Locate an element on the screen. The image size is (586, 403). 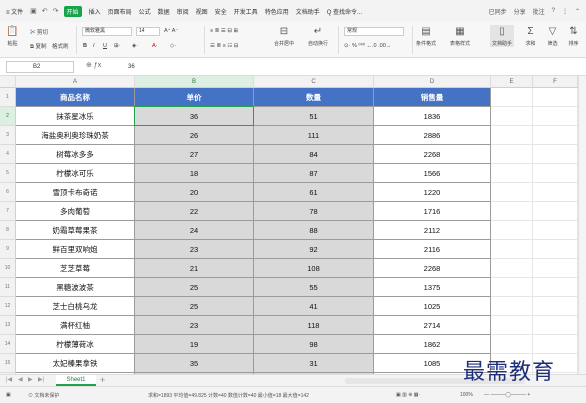
table-cell: 奶霜草莓果茶 is located at coordinates (75, 230).